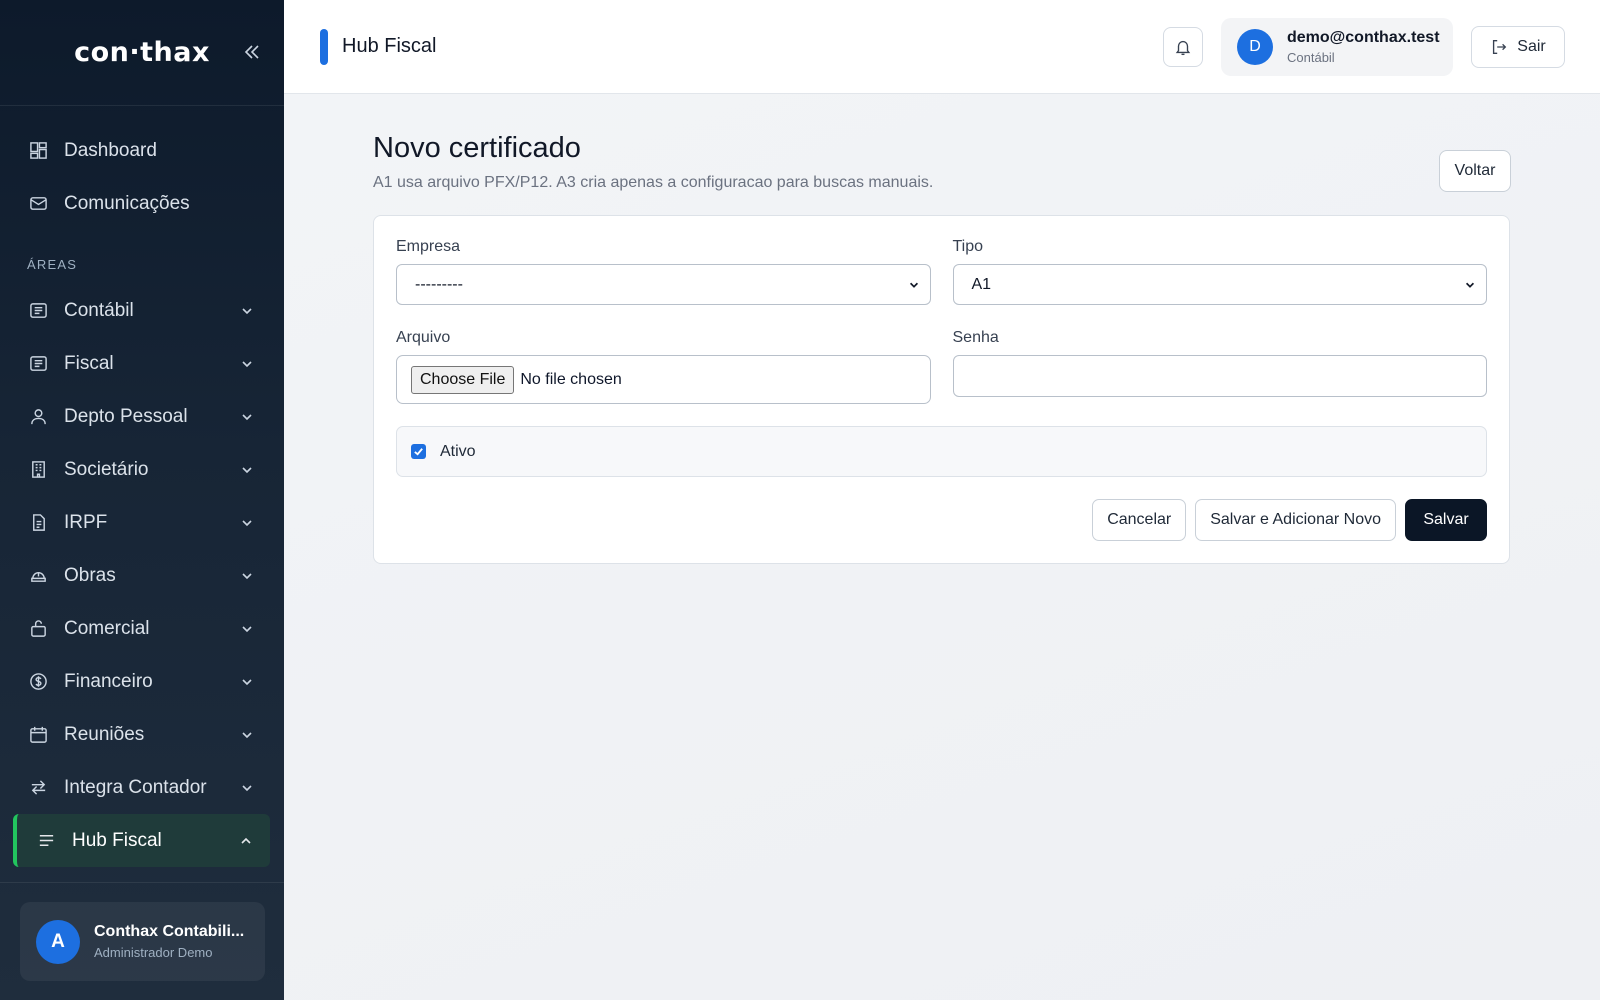 The width and height of the screenshot is (1600, 1000). I want to click on sidebar-item-obras: Obras, so click(142, 575).